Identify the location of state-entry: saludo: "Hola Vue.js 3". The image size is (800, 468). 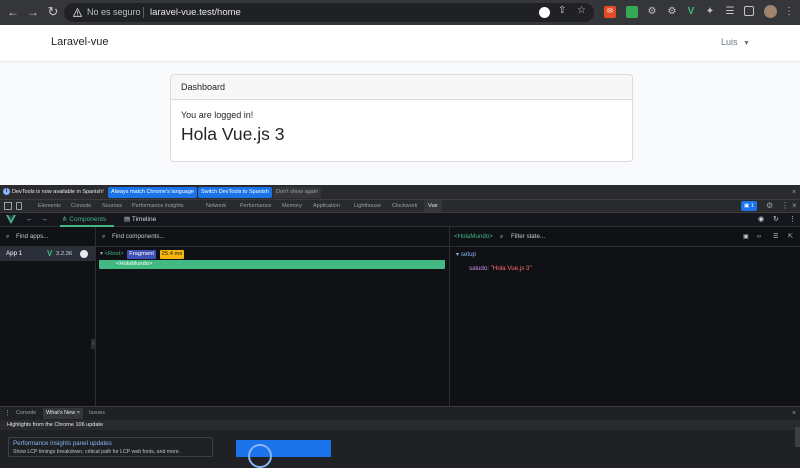
(500, 268).